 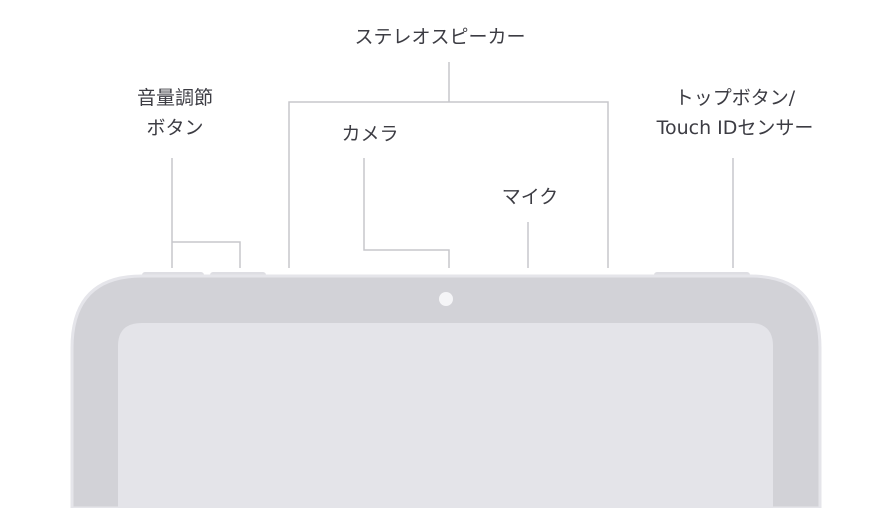 I want to click on top-button-text-line2: Touch IDセンサー, so click(x=735, y=128).